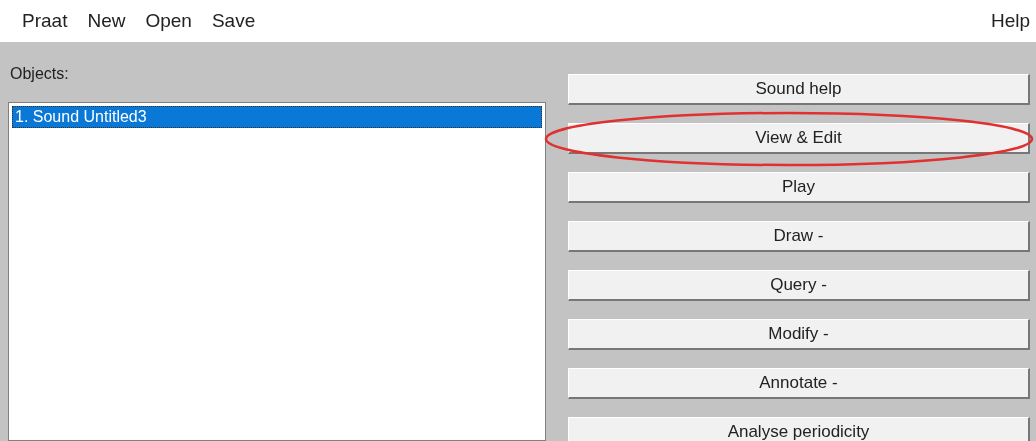 This screenshot has width=1036, height=441. I want to click on menu-item: New, so click(106, 21).